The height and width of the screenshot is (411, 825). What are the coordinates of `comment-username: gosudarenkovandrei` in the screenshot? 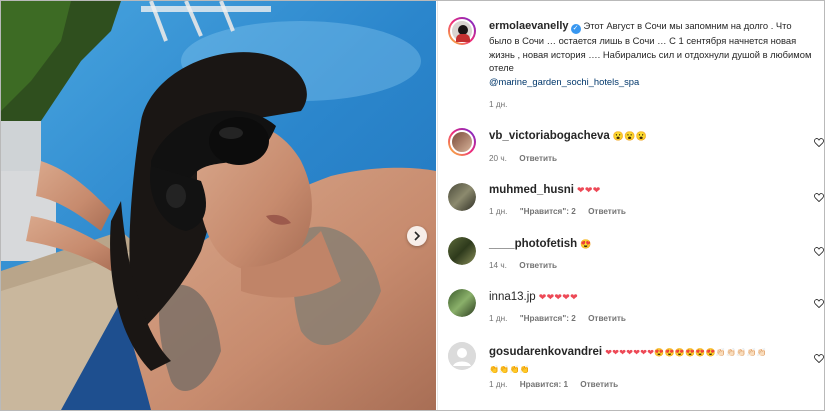 It's located at (545, 352).